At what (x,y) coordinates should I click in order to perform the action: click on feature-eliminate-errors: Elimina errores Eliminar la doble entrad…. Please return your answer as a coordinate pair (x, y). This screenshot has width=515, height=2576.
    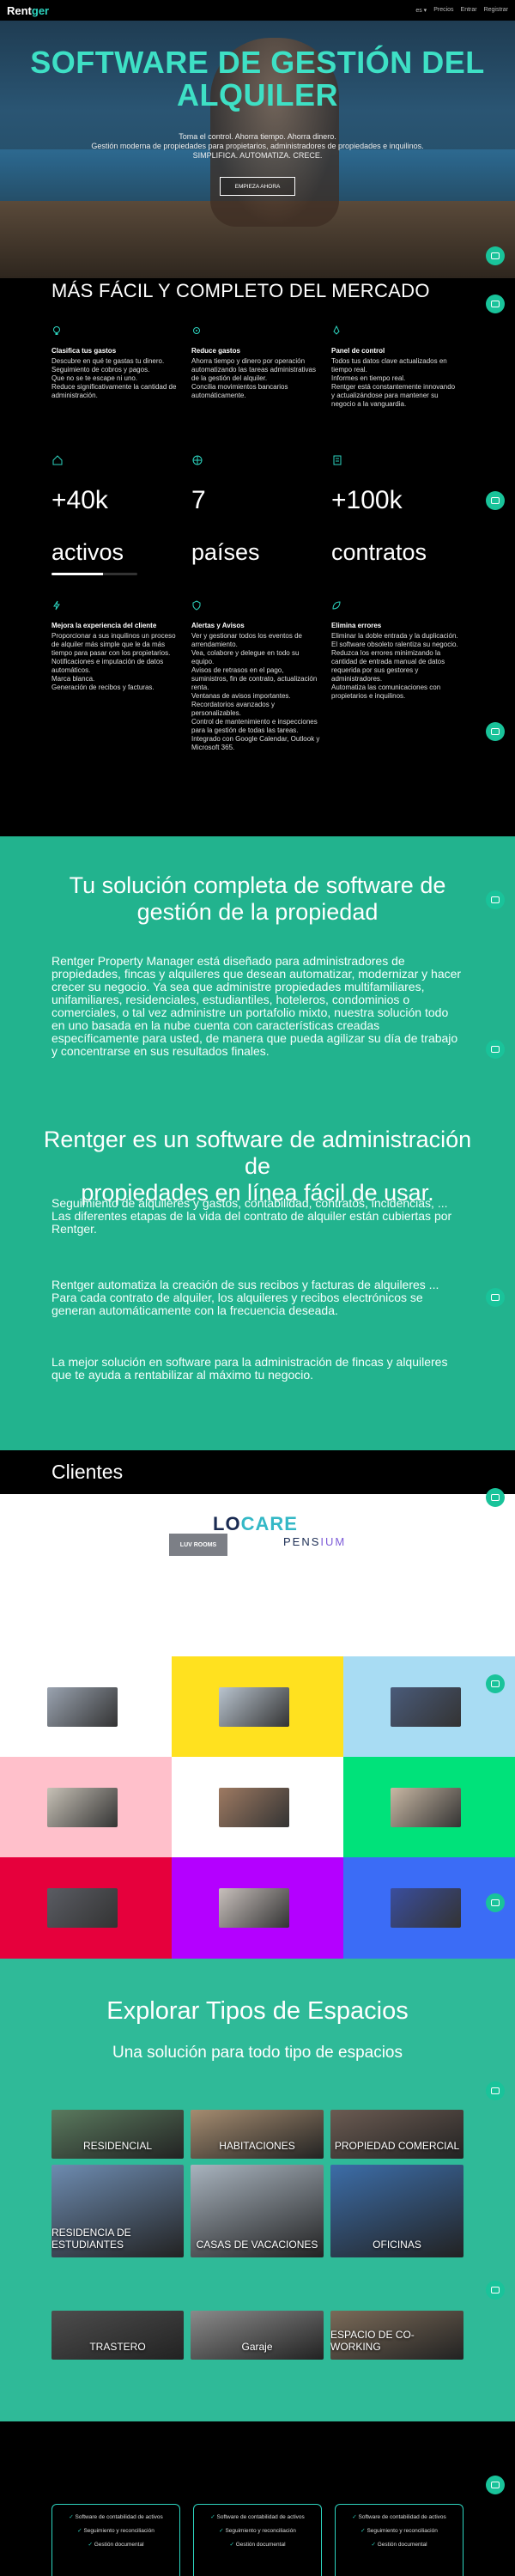
    Looking at the image, I should click on (395, 651).